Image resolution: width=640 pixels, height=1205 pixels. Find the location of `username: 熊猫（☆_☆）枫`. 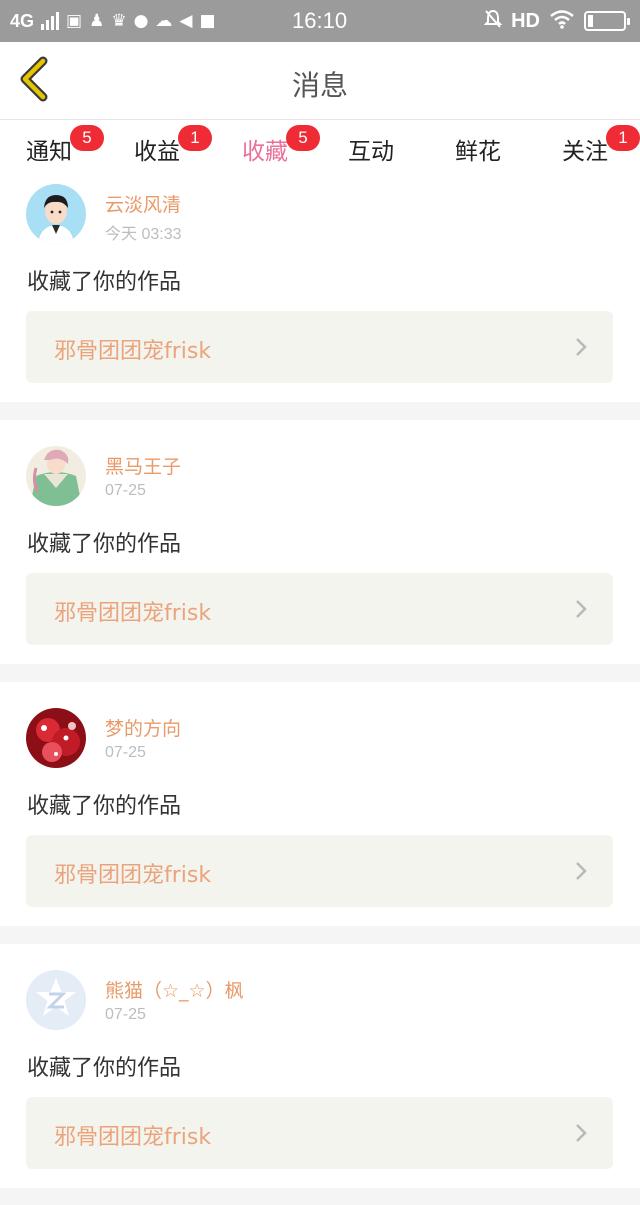

username: 熊猫（☆_☆）枫 is located at coordinates (174, 989).